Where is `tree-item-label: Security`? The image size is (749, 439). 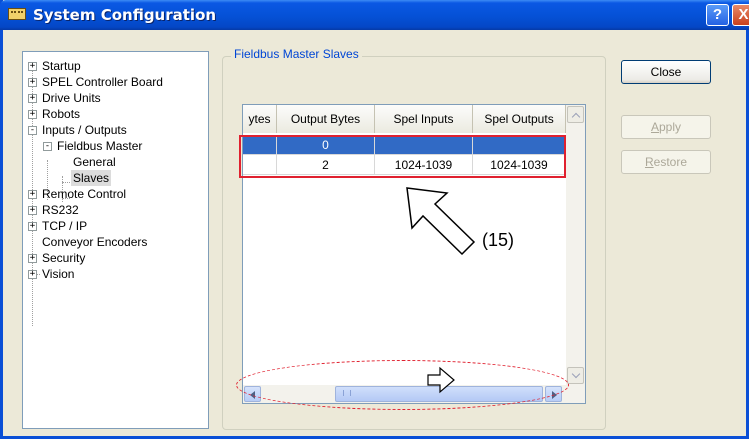 tree-item-label: Security is located at coordinates (64, 258).